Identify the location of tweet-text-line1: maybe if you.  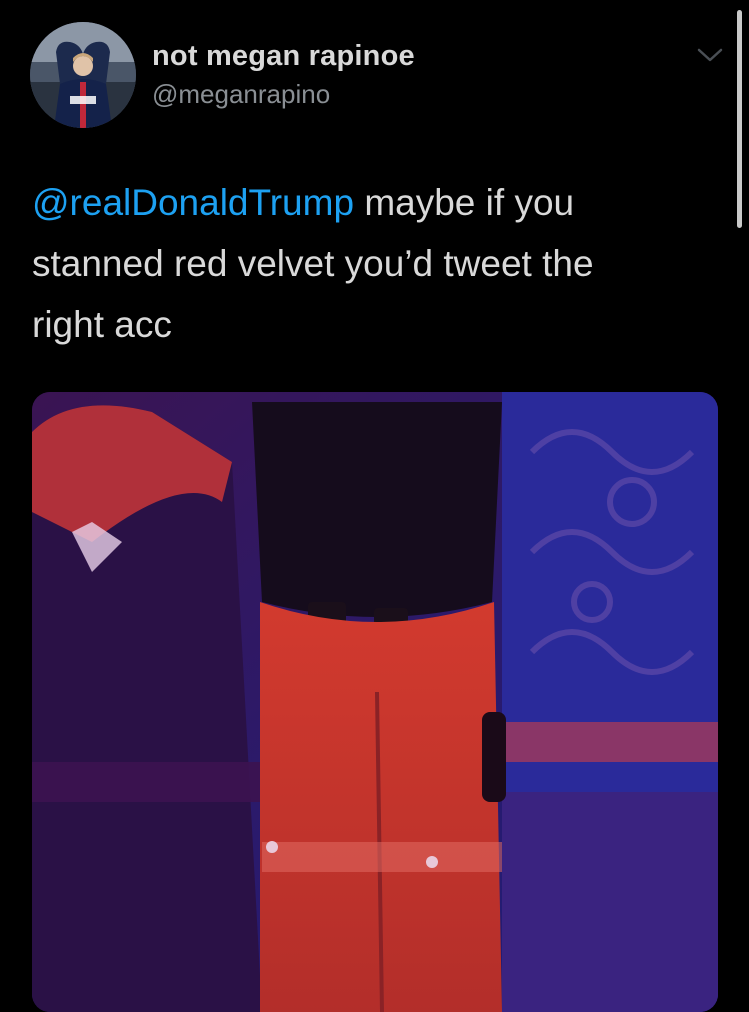
(464, 202).